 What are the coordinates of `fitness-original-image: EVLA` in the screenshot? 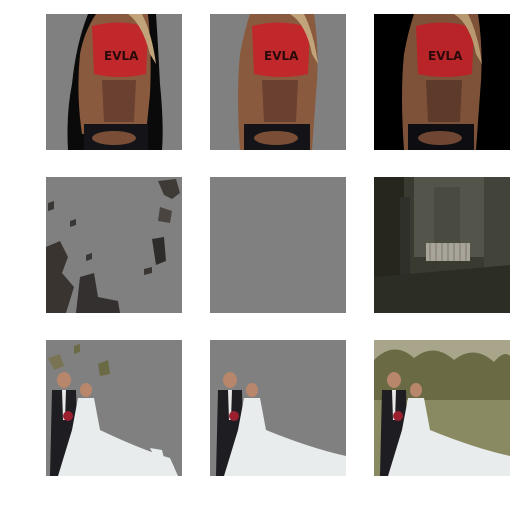 It's located at (442, 82).